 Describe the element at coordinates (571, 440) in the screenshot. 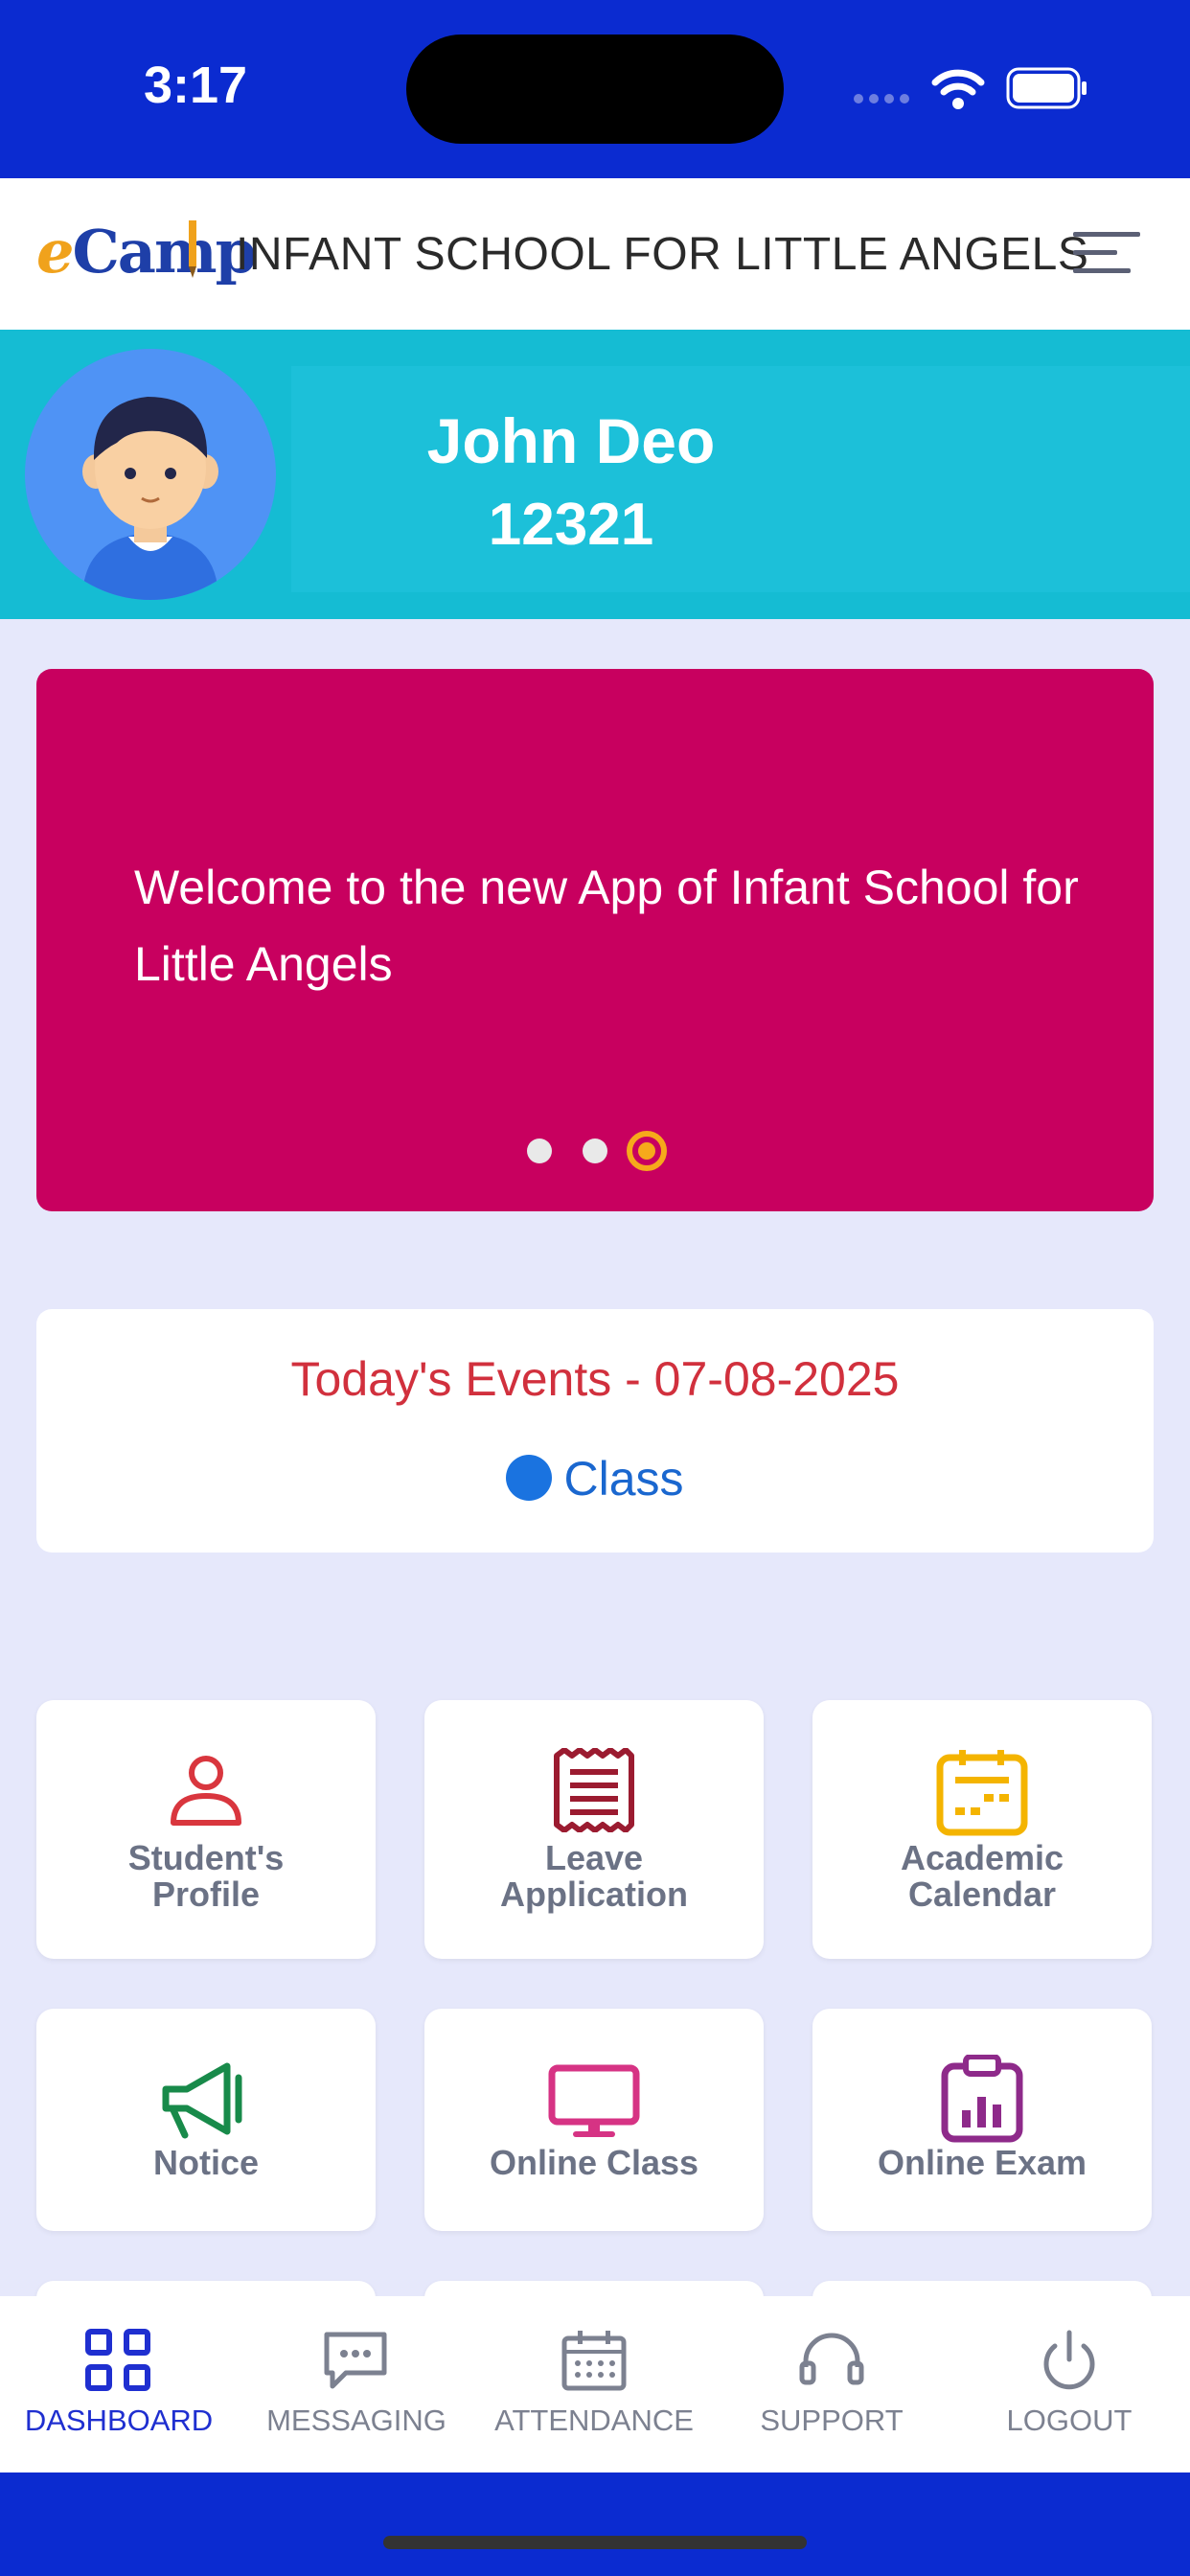

I see `student-name: John Deo` at that location.